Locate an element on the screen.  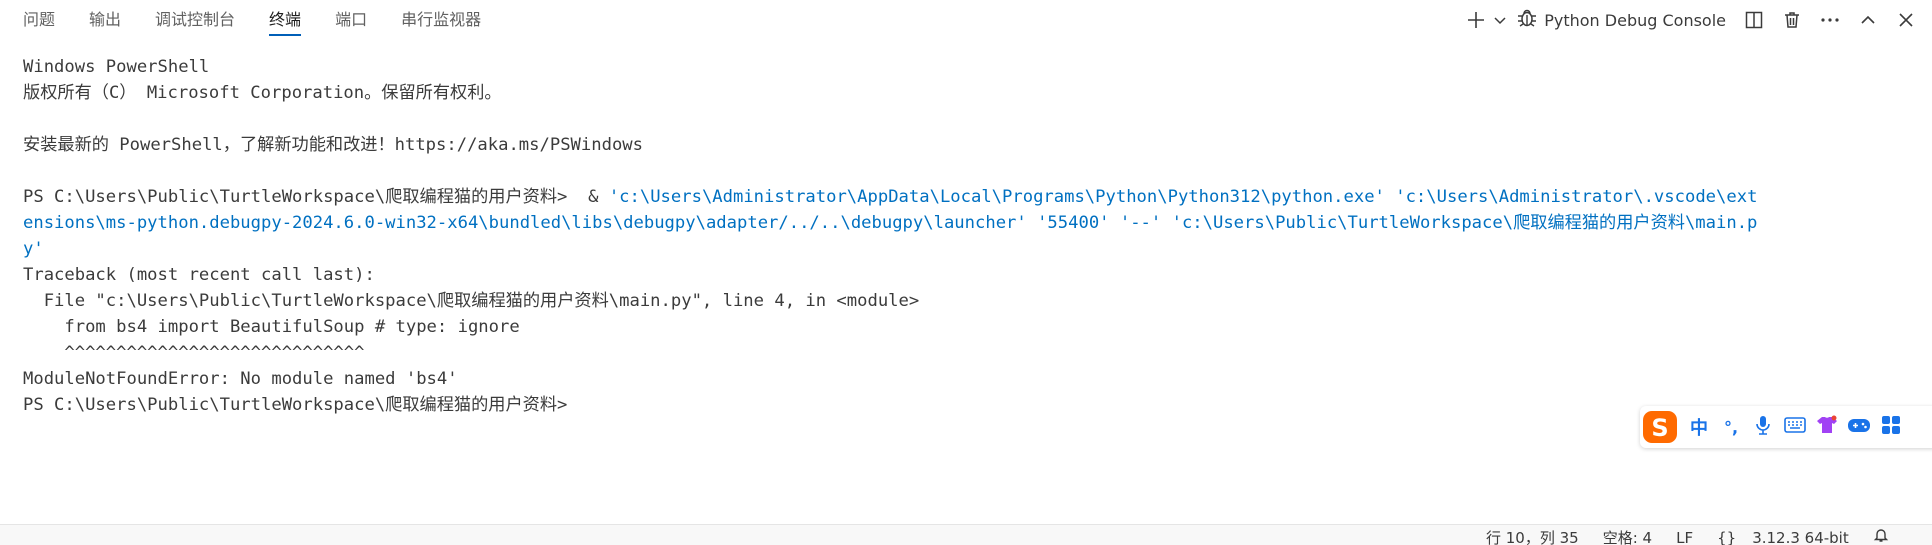
terminal-line: 版权所有（C） Microsoft Corporation。保留所有权利。 is located at coordinates (262, 93).